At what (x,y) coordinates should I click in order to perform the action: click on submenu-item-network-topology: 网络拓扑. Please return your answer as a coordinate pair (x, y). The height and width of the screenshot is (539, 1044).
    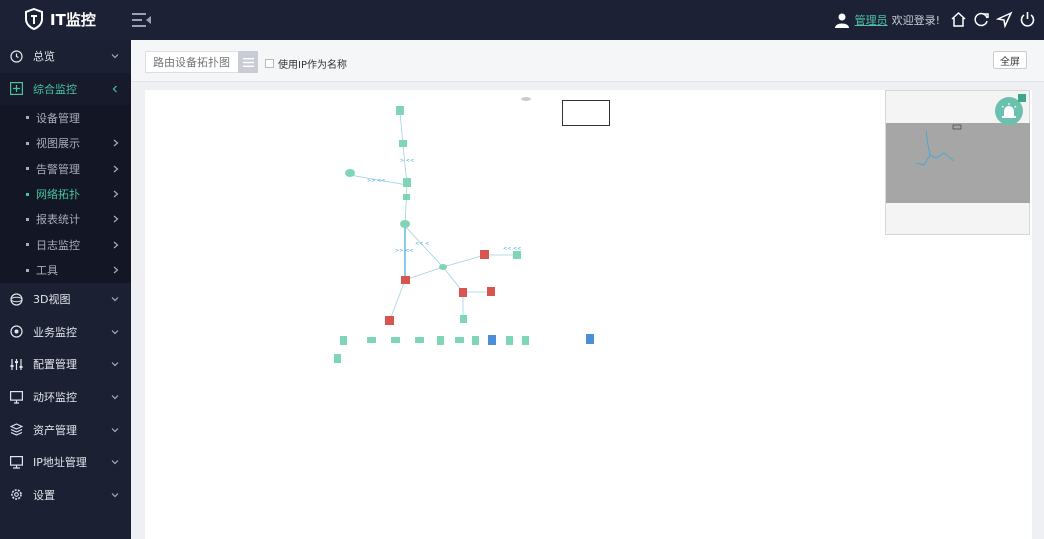
    Looking at the image, I should click on (65, 193).